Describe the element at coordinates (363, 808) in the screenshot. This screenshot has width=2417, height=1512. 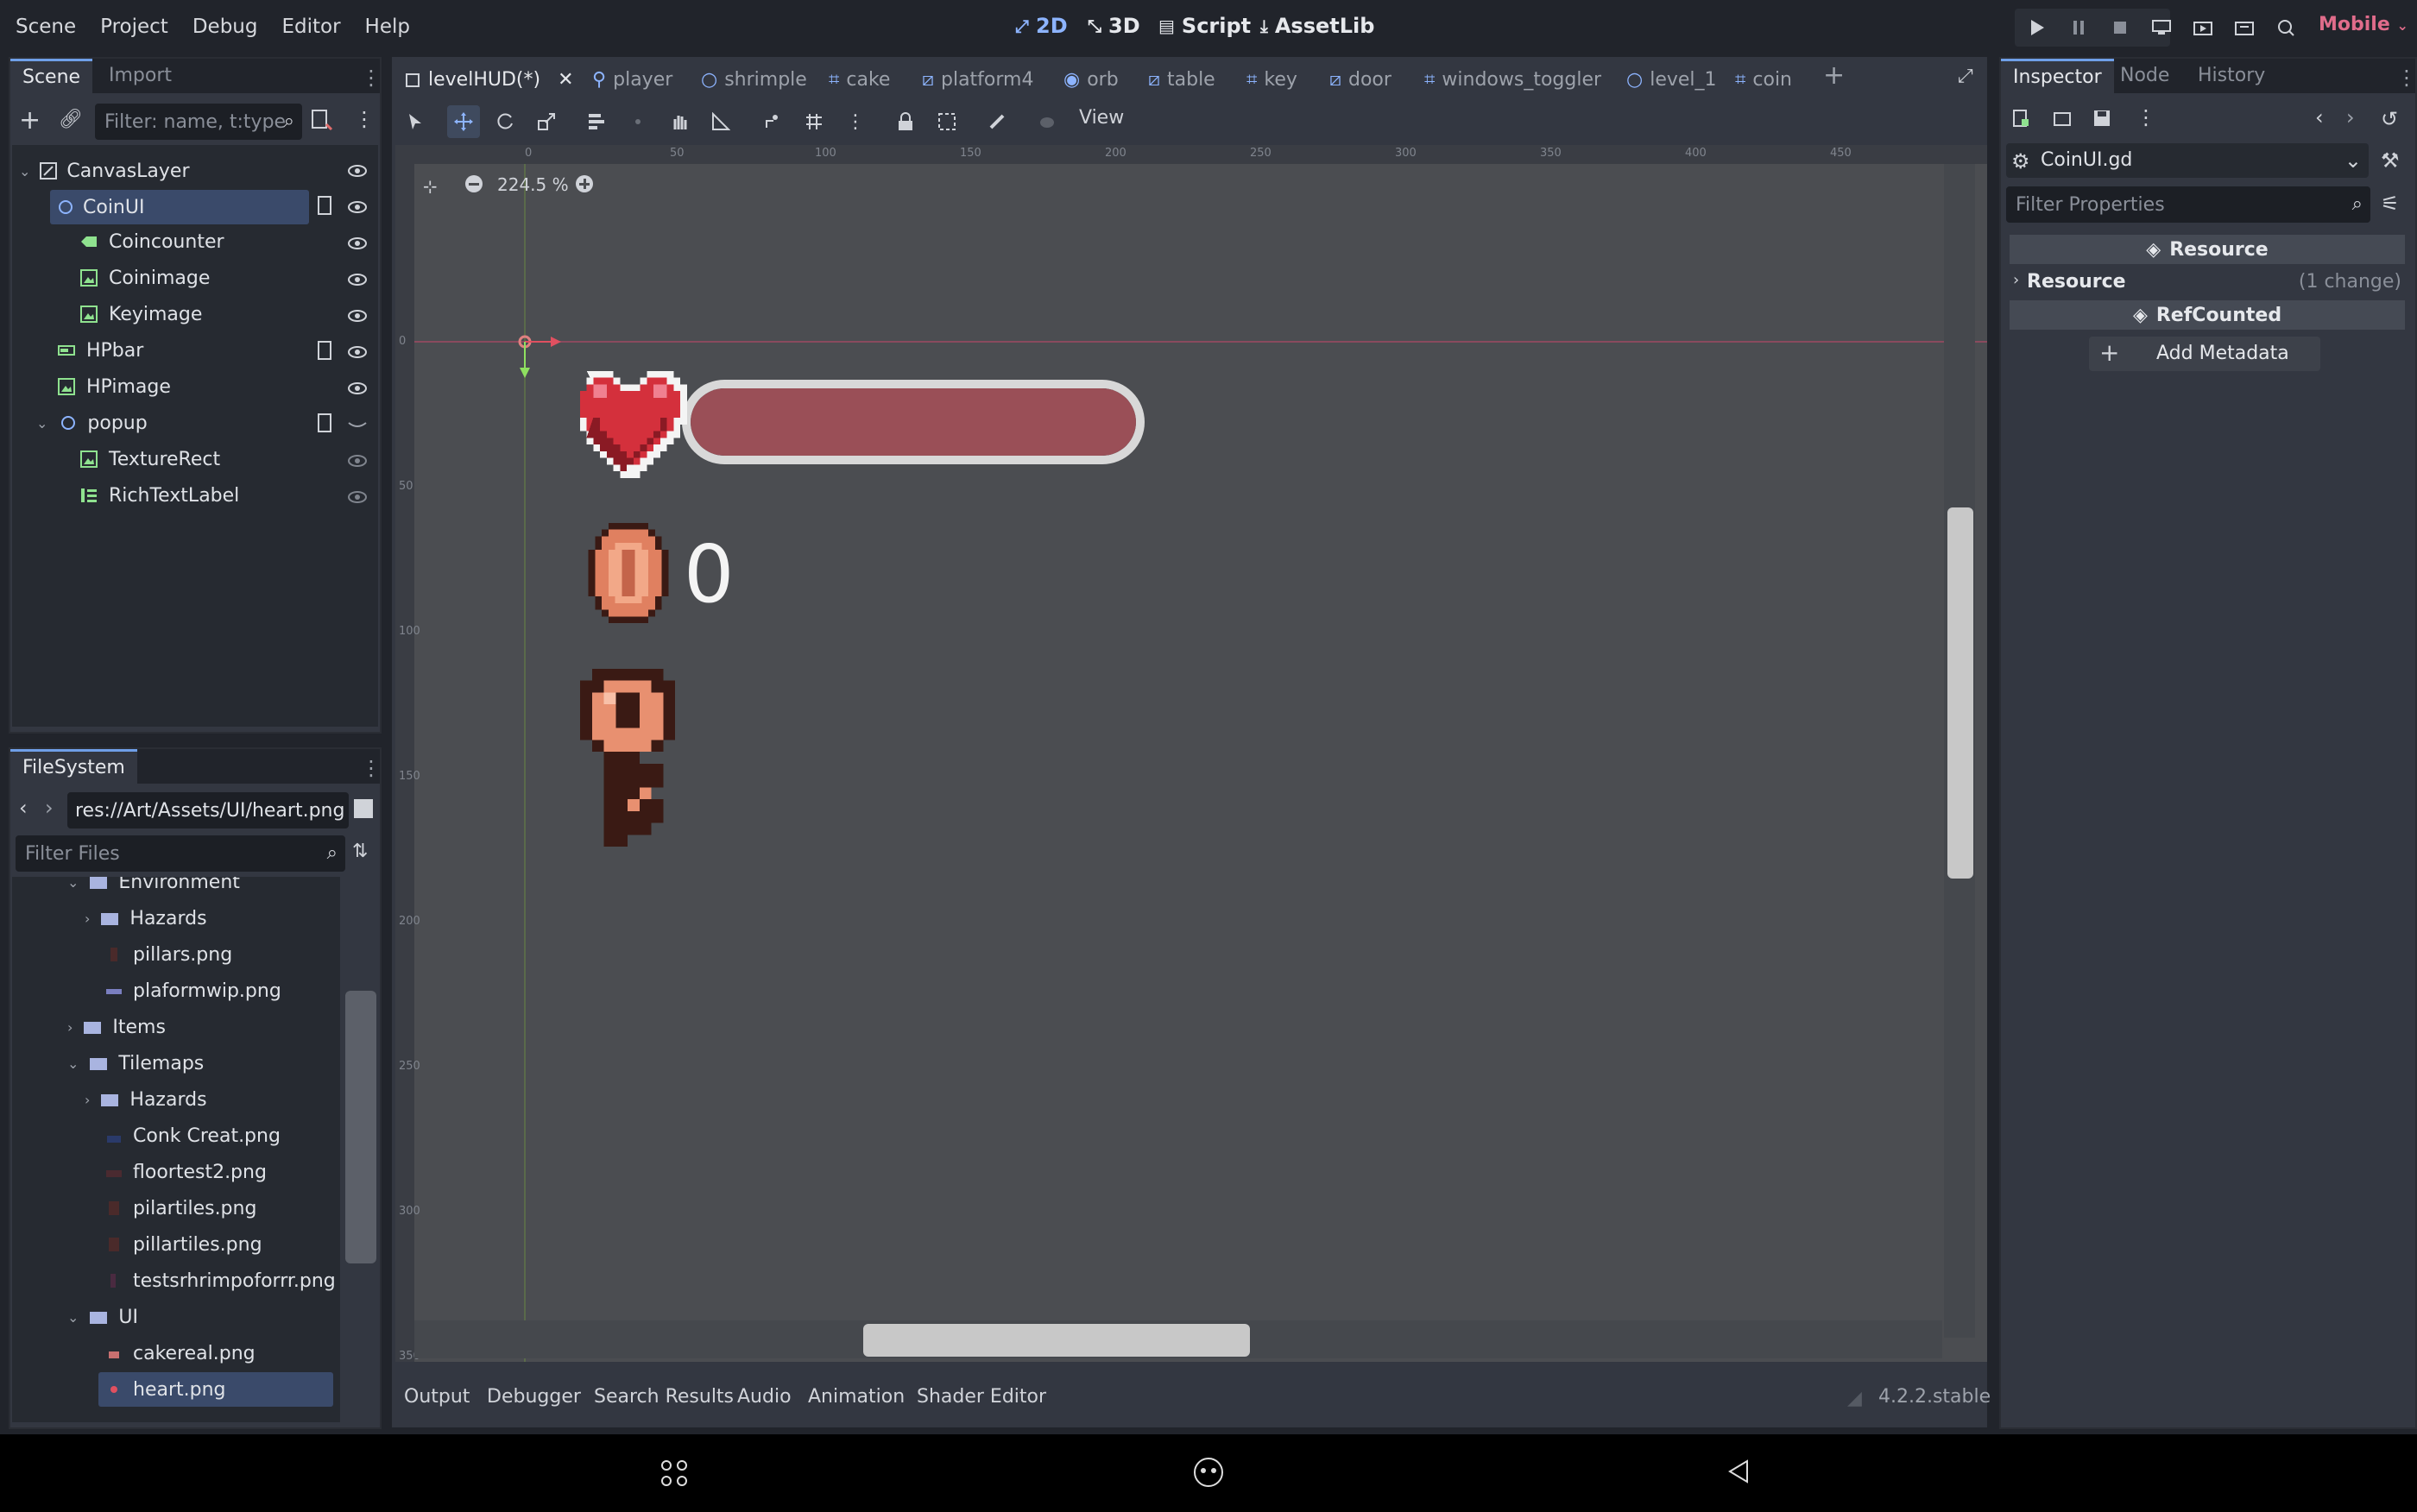
I see `split-view-icon` at that location.